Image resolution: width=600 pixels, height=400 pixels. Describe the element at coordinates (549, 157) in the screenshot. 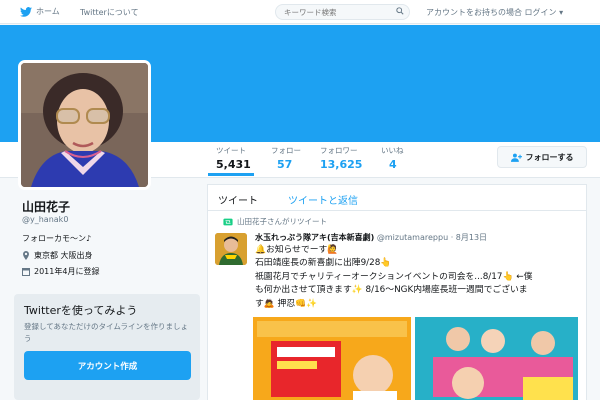

I see `follow-button-label: フォローする` at that location.